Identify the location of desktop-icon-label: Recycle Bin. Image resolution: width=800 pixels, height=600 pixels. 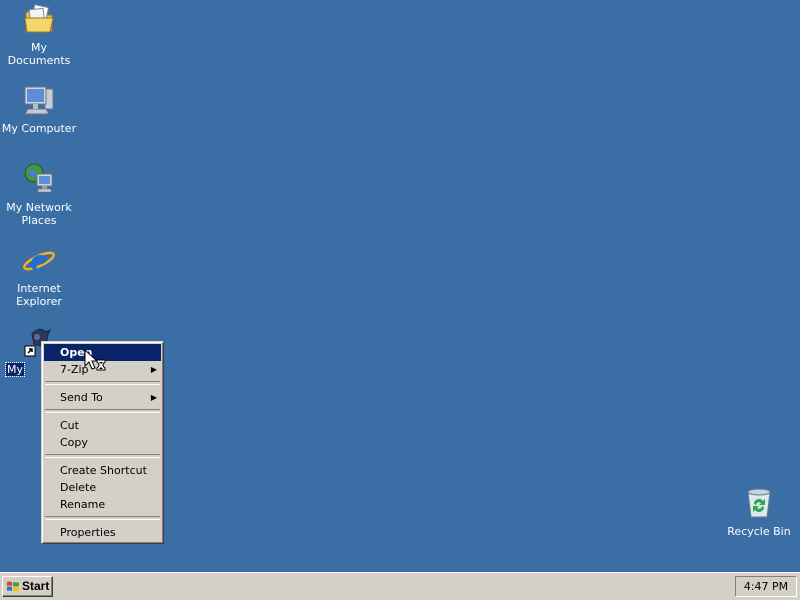
(759, 531).